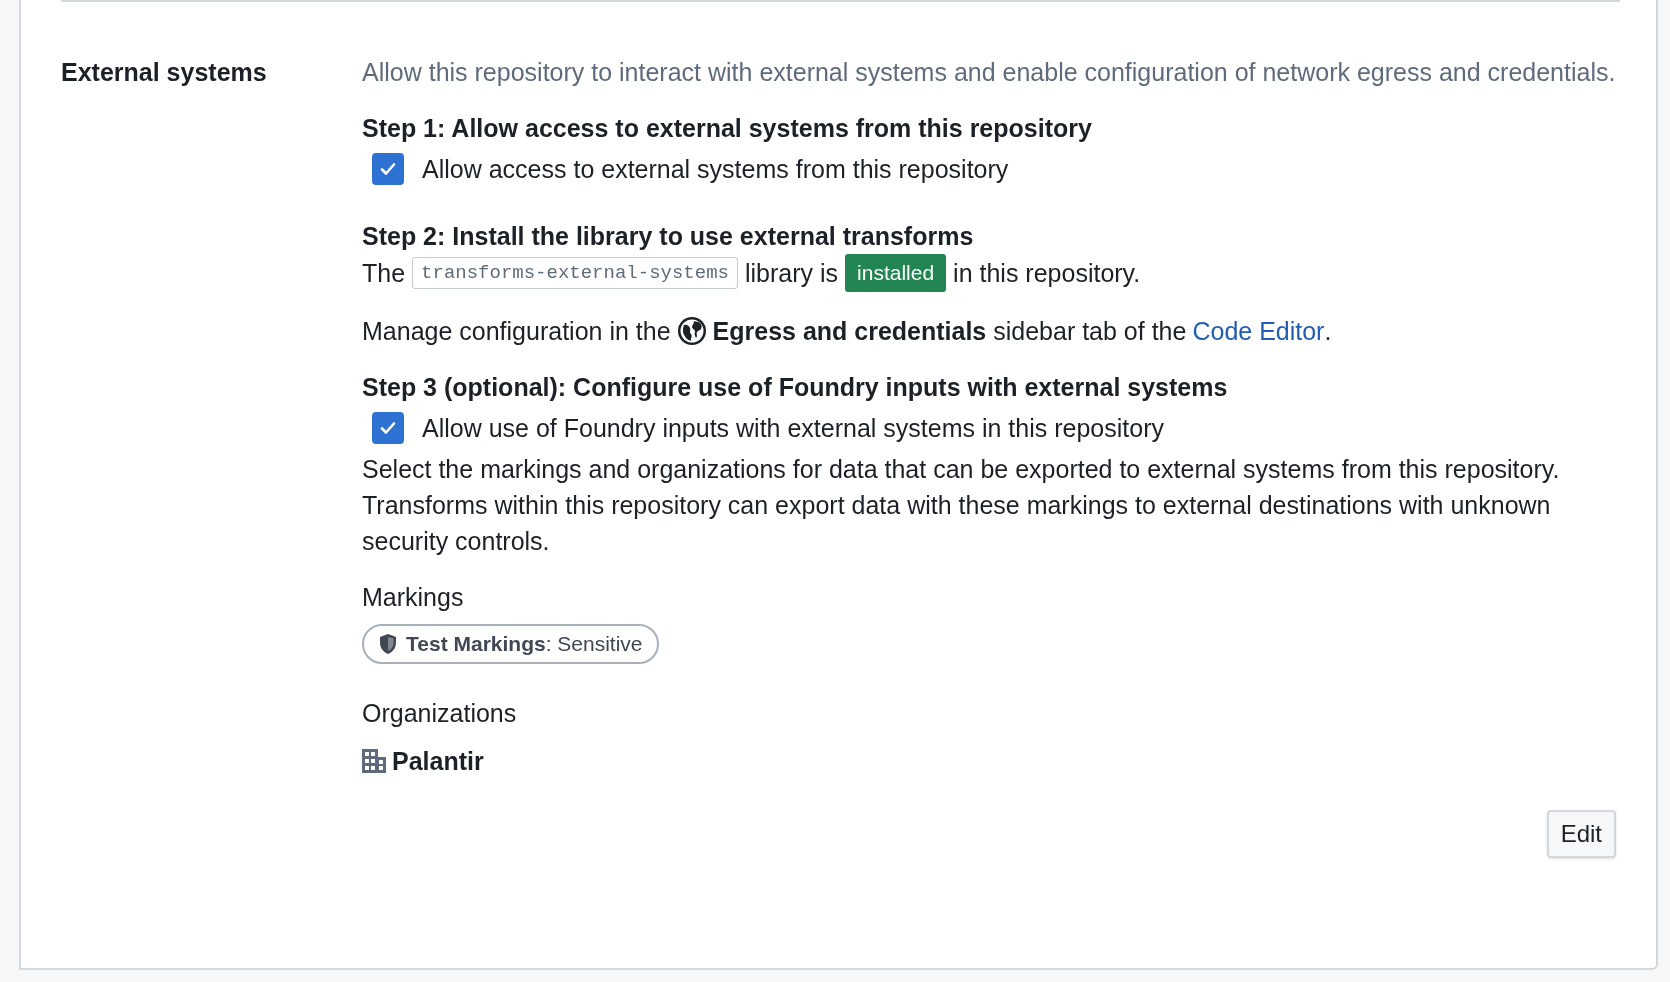 The image size is (1670, 982). I want to click on status-tag: installed, so click(896, 273).